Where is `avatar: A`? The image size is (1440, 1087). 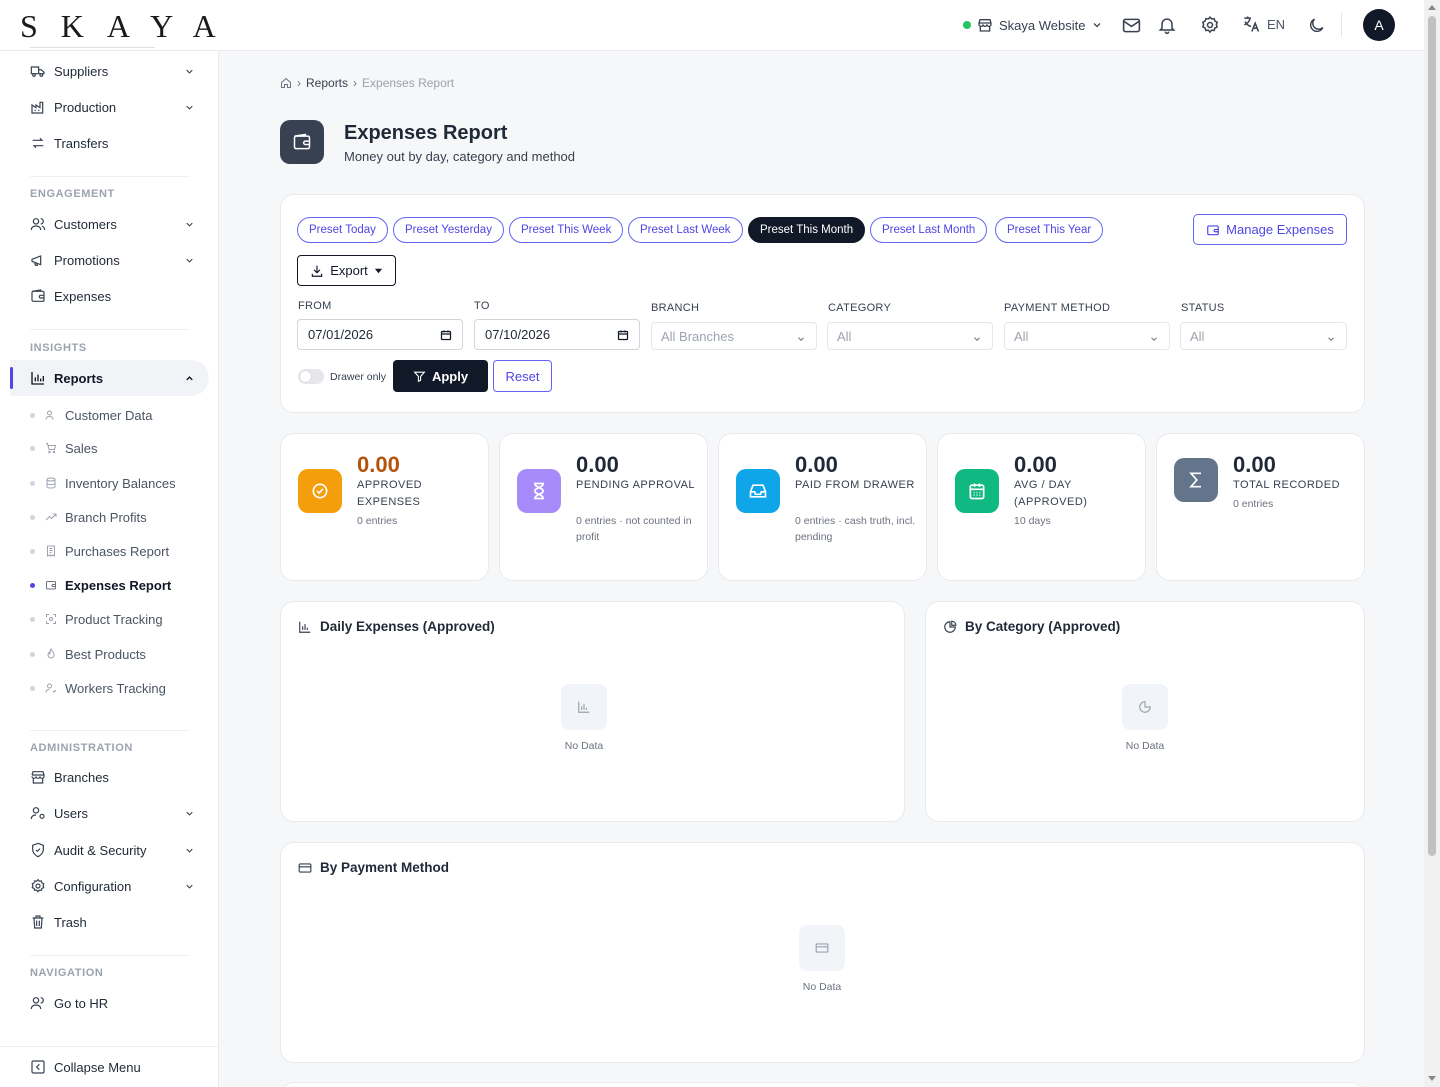 avatar: A is located at coordinates (1379, 25).